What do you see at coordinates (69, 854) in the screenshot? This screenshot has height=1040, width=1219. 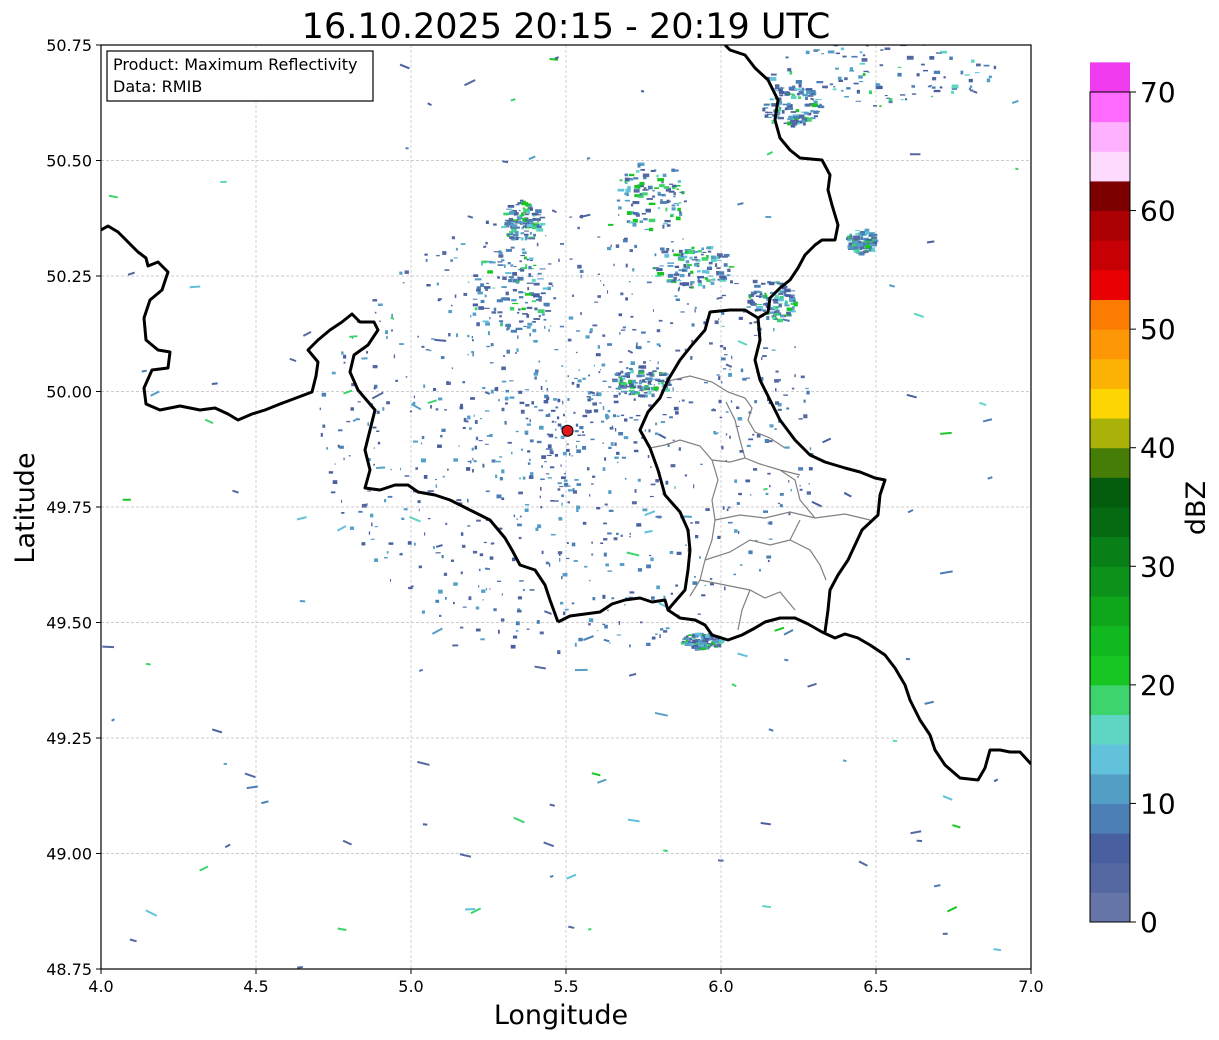 I see `y-tick-label: 49.00` at bounding box center [69, 854].